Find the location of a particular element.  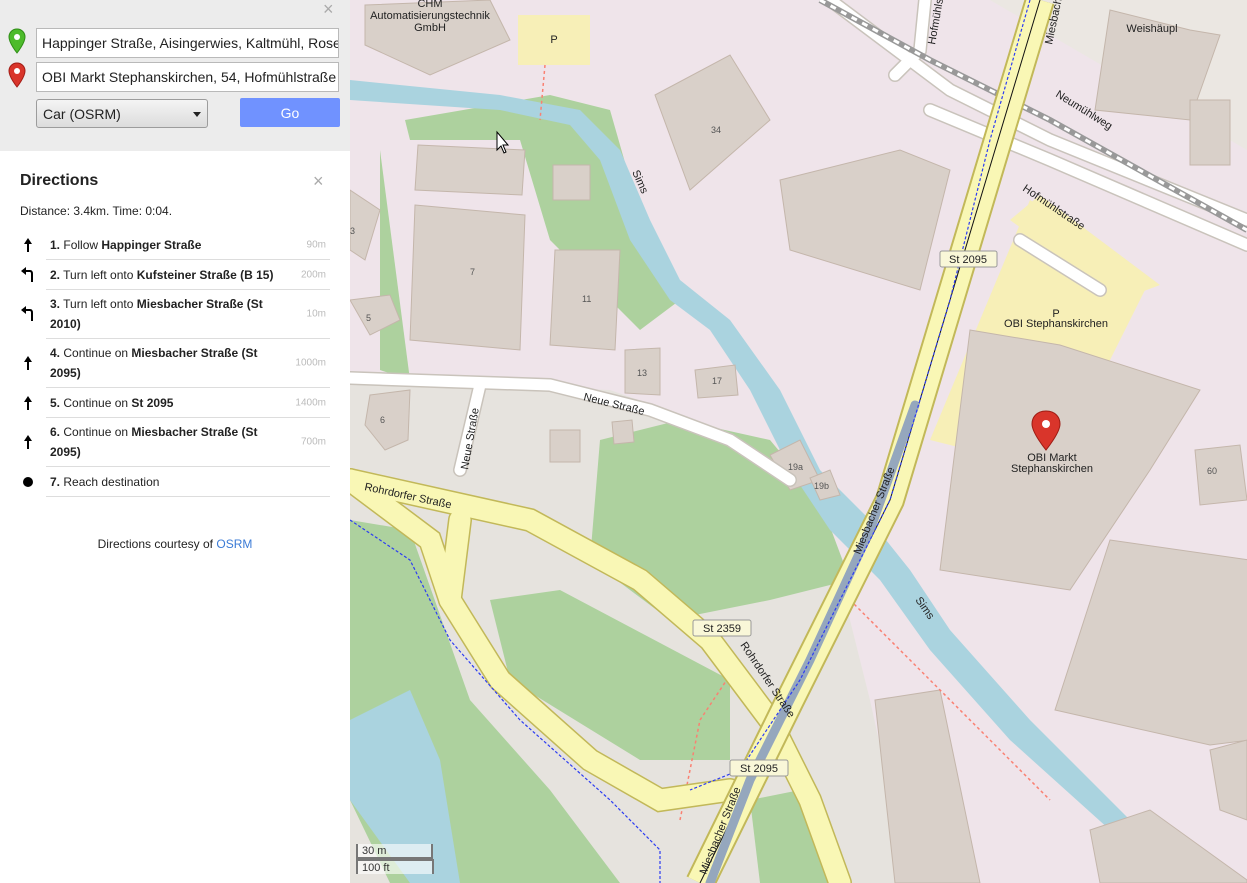

chevron-down-icon is located at coordinates (197, 114).